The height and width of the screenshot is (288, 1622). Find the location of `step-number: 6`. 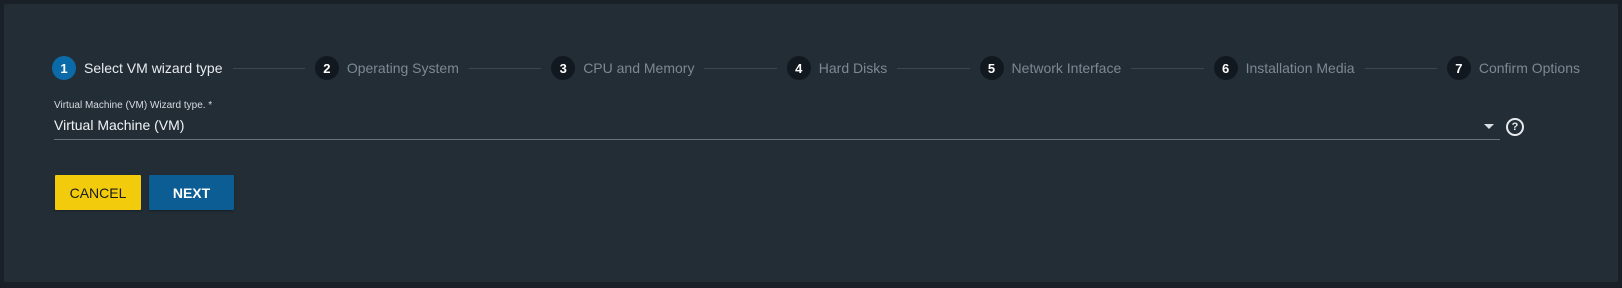

step-number: 6 is located at coordinates (1225, 68).